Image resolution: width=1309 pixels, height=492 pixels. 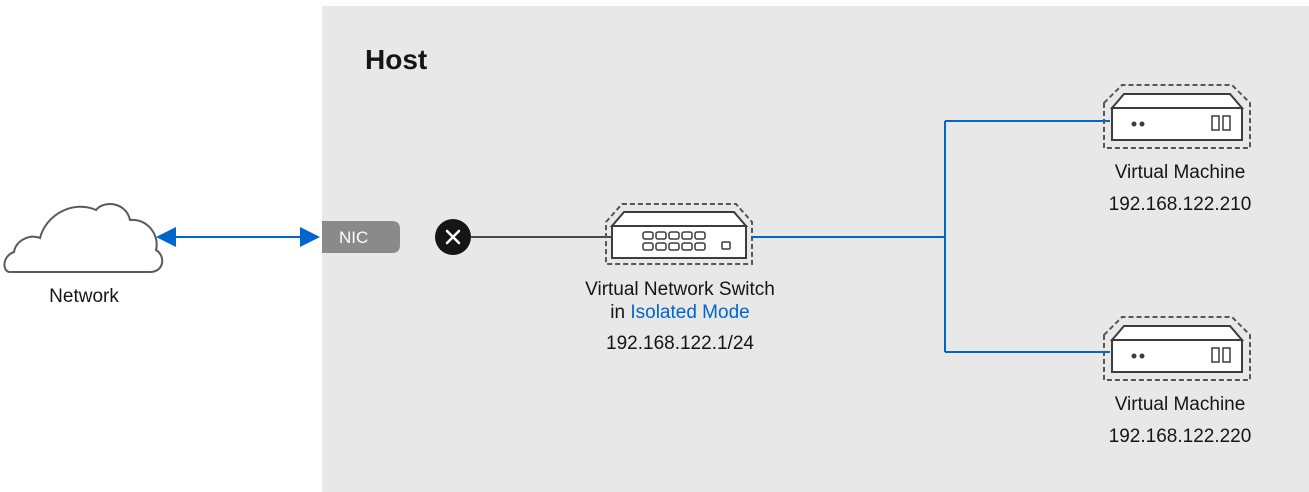 I want to click on isolated-mode-text: Isolated Mode, so click(x=690, y=312).